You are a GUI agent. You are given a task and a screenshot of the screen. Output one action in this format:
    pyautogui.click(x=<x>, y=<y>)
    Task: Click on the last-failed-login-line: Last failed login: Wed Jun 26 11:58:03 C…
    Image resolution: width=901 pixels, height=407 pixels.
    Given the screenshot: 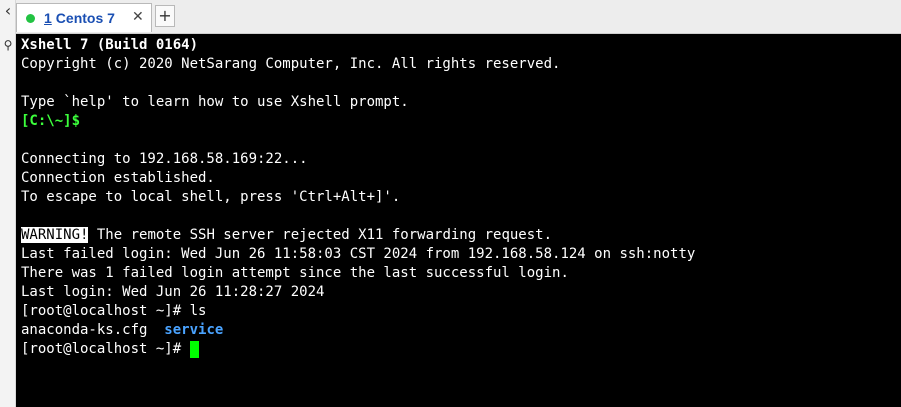 What is the action you would take?
    pyautogui.click(x=358, y=254)
    